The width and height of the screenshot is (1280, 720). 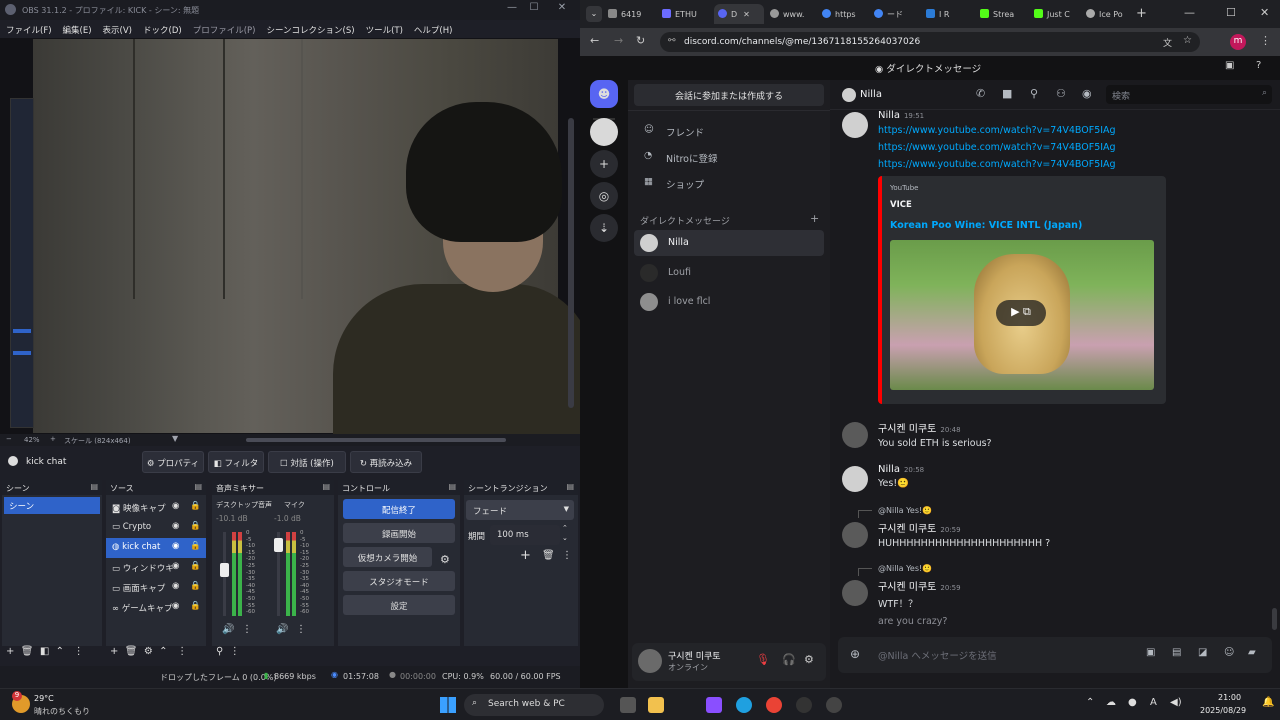 I want to click on server-avatar, so click(x=604, y=132).